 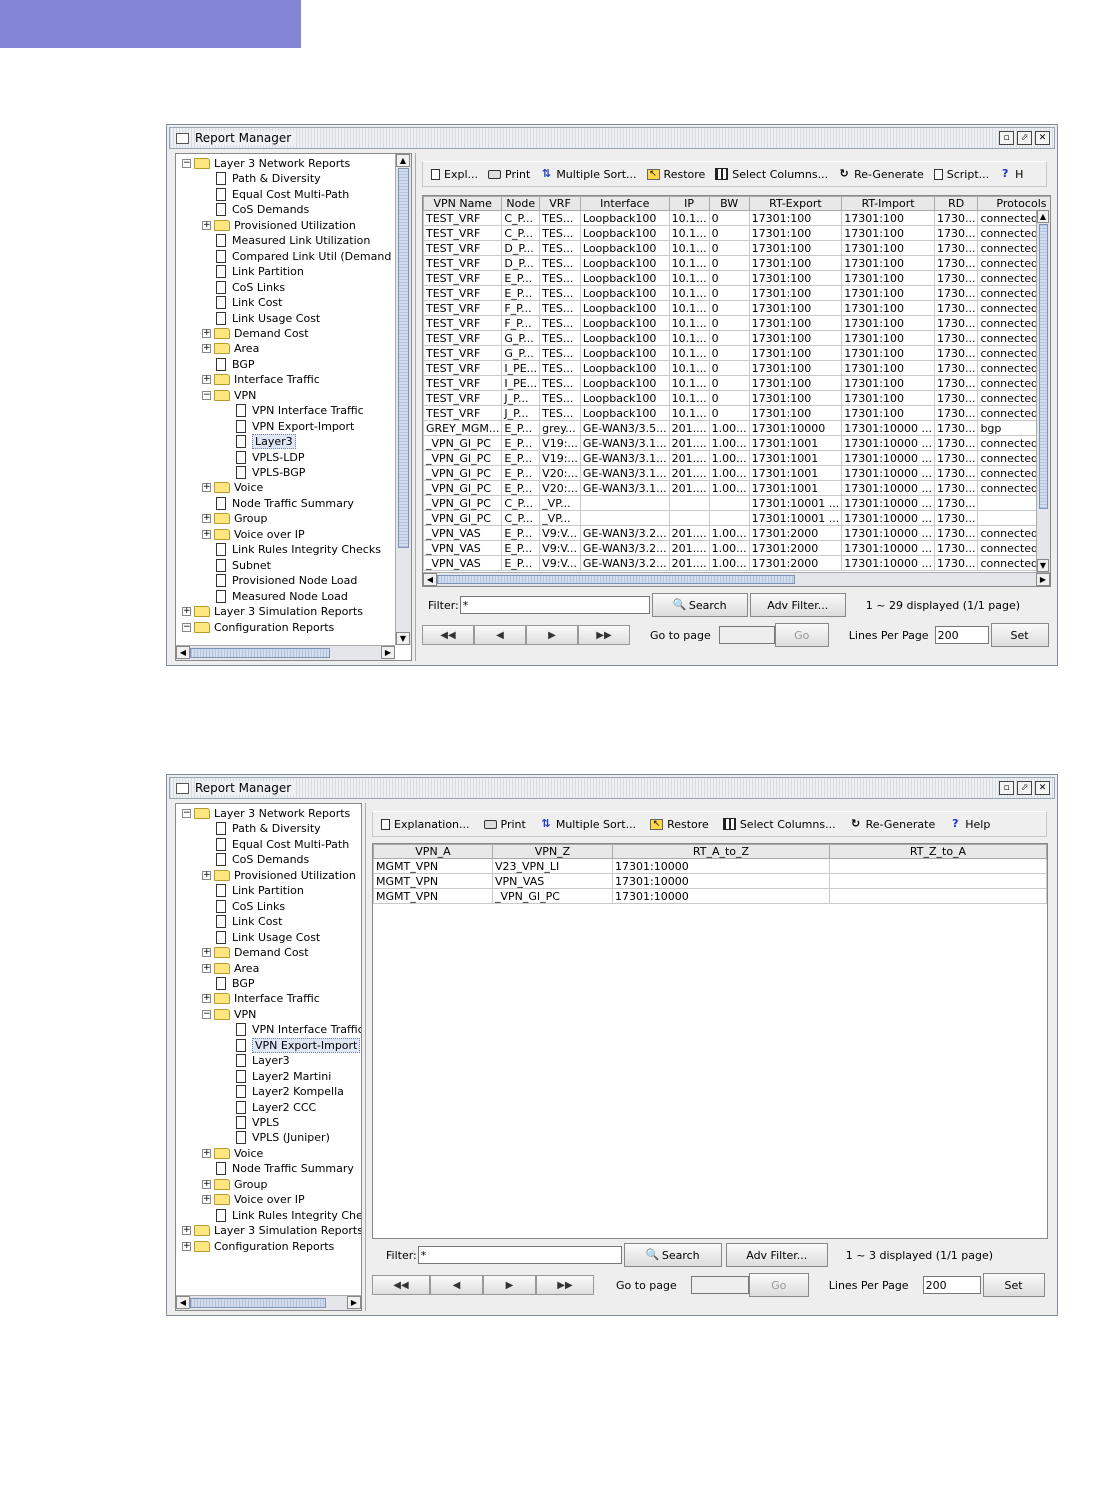 What do you see at coordinates (253, 534) in the screenshot?
I see `tree-item-voice-over-ip: + Voice over IP` at bounding box center [253, 534].